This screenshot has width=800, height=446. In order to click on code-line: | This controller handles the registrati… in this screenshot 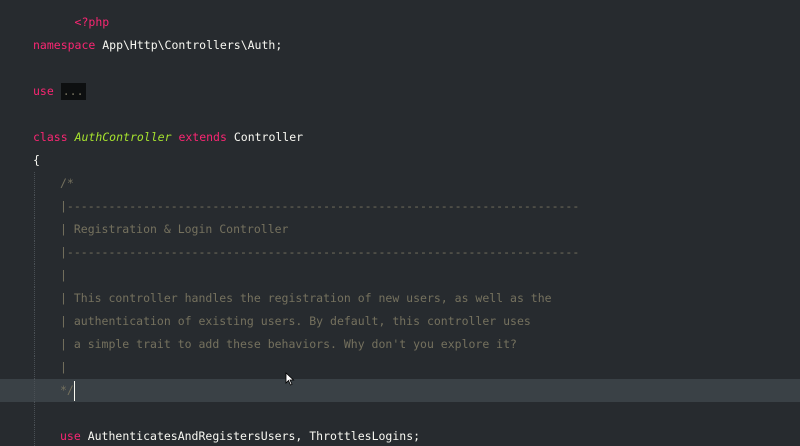, I will do `click(400, 298)`.